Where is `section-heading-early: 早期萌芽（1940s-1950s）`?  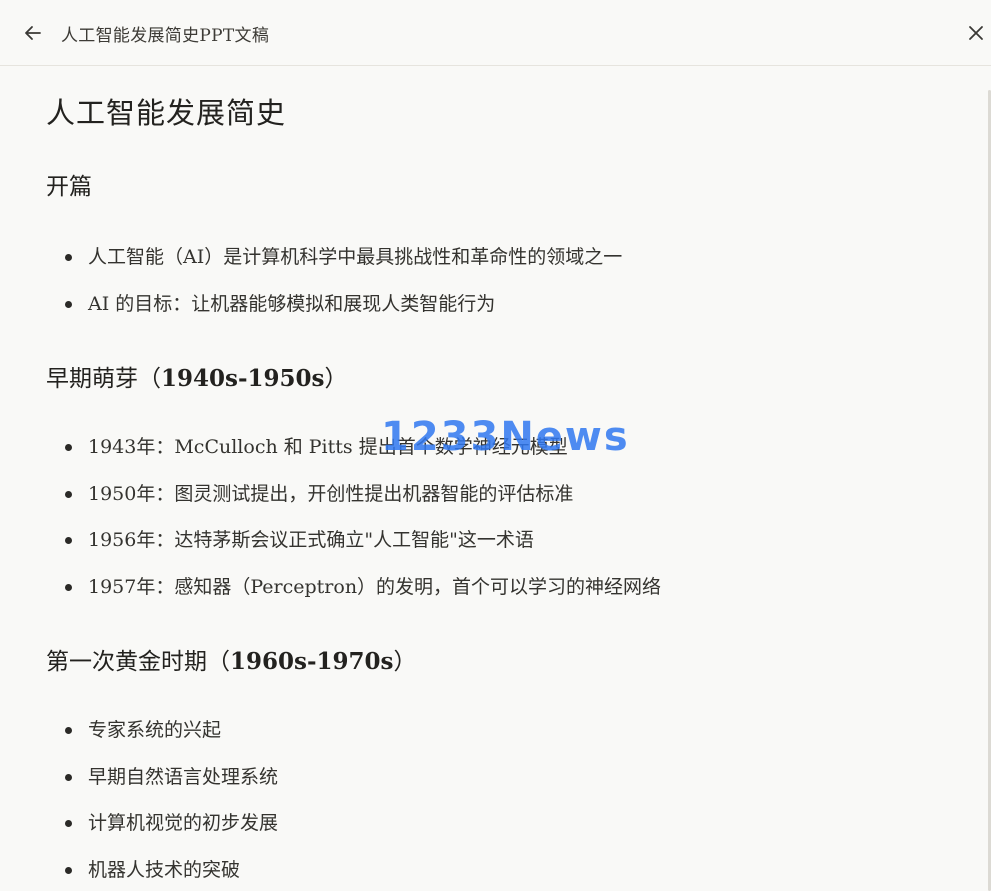 section-heading-early: 早期萌芽（1940s-1950s） is located at coordinates (196, 376).